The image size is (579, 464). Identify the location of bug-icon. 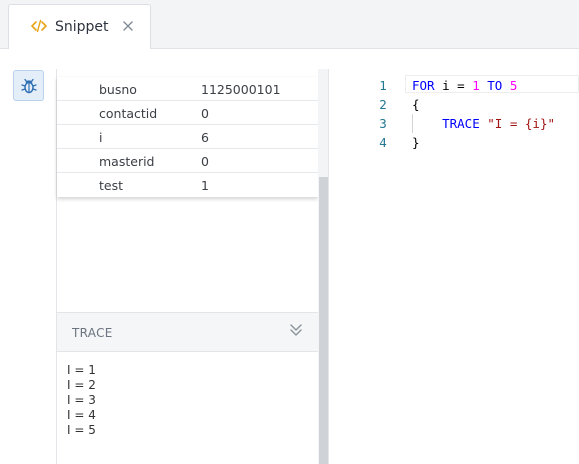
(29, 86).